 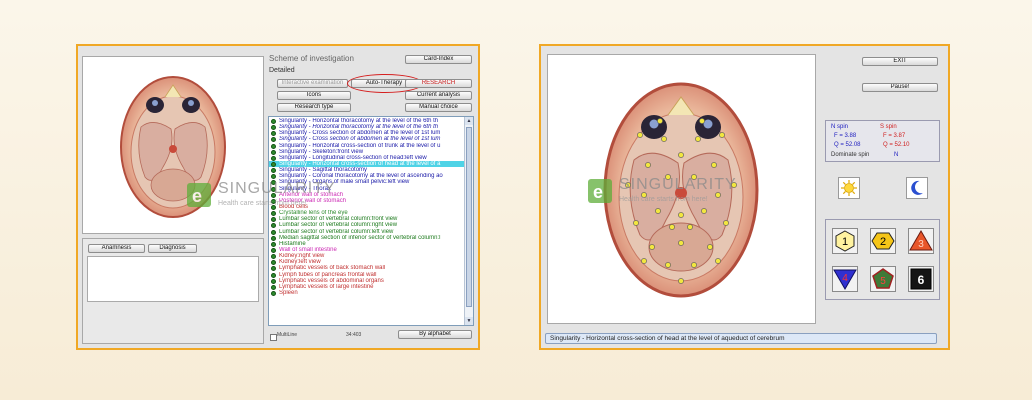 What do you see at coordinates (305, 188) in the screenshot?
I see `list-item-label: Singularity - Thorax` at bounding box center [305, 188].